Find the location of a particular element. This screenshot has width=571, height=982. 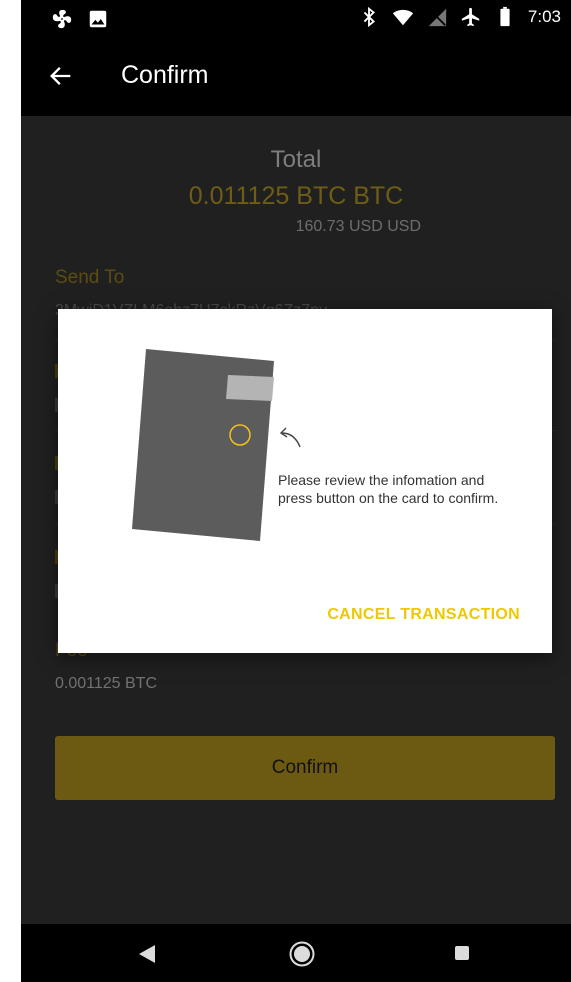

status-right-icons: 7:03 is located at coordinates (459, 17).